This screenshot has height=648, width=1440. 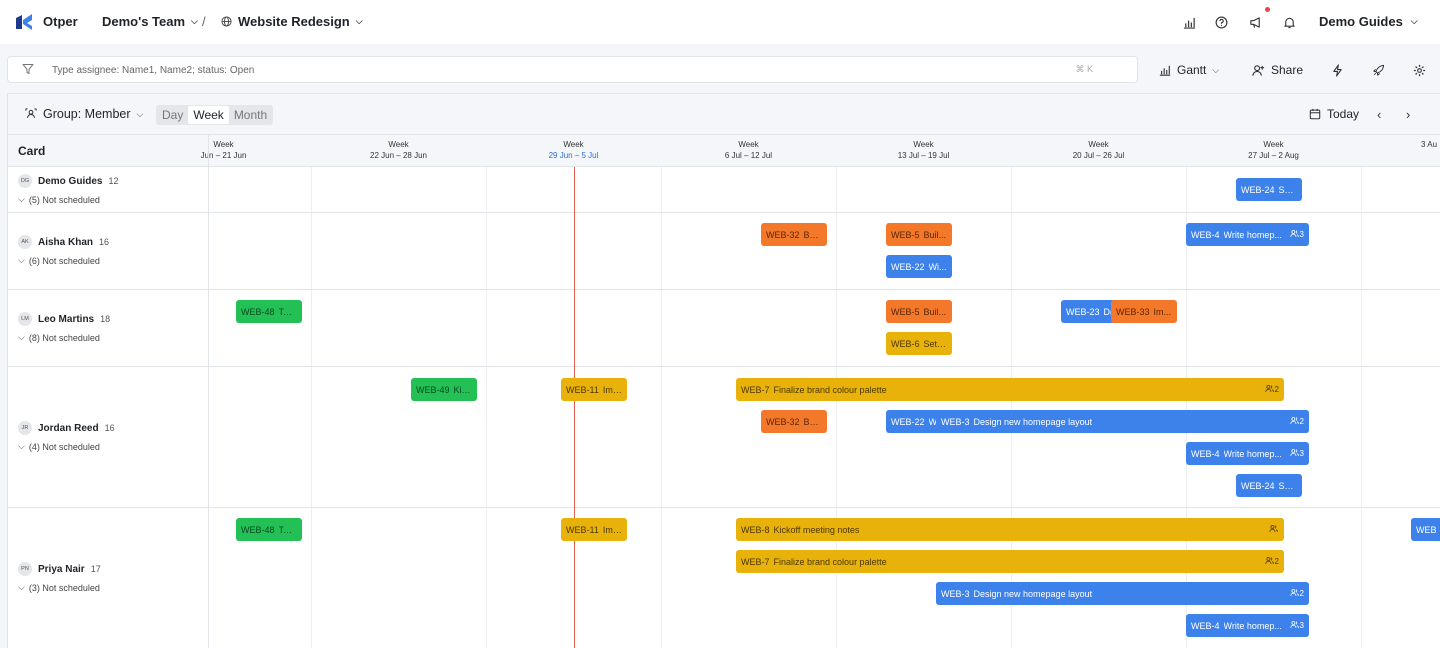 What do you see at coordinates (1287, 70) in the screenshot?
I see `share-label: Share` at bounding box center [1287, 70].